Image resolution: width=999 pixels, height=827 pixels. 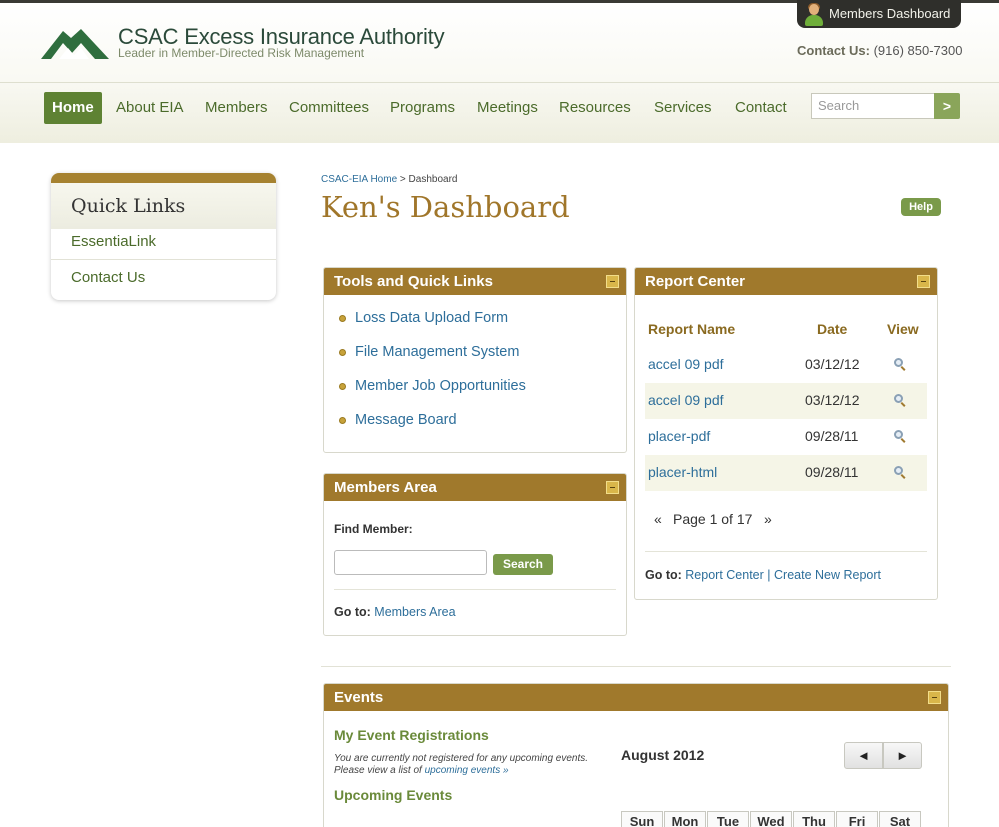 What do you see at coordinates (832, 329) in the screenshot?
I see `column-date: Date` at bounding box center [832, 329].